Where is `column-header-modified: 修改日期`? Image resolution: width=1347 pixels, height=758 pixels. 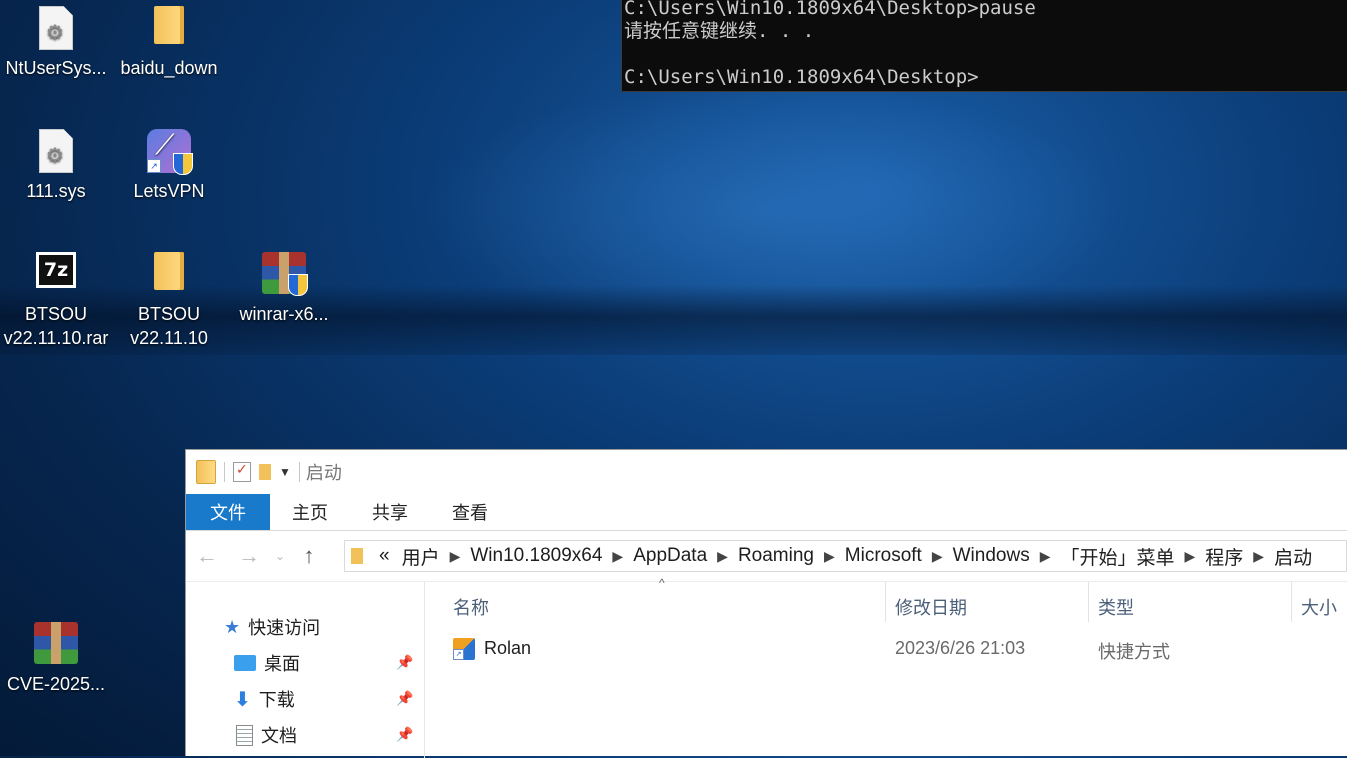
column-header-modified: 修改日期 is located at coordinates (931, 607).